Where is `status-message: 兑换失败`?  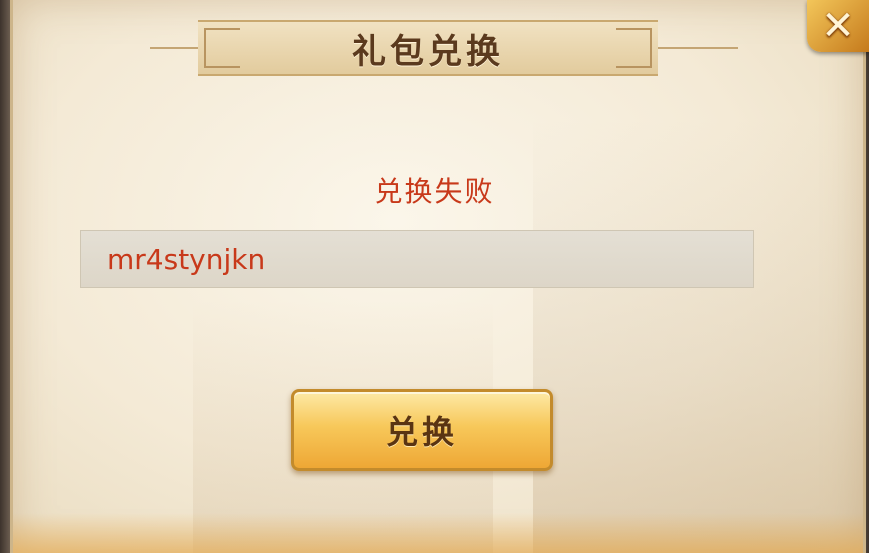
status-message: 兑换失败 is located at coordinates (434, 191).